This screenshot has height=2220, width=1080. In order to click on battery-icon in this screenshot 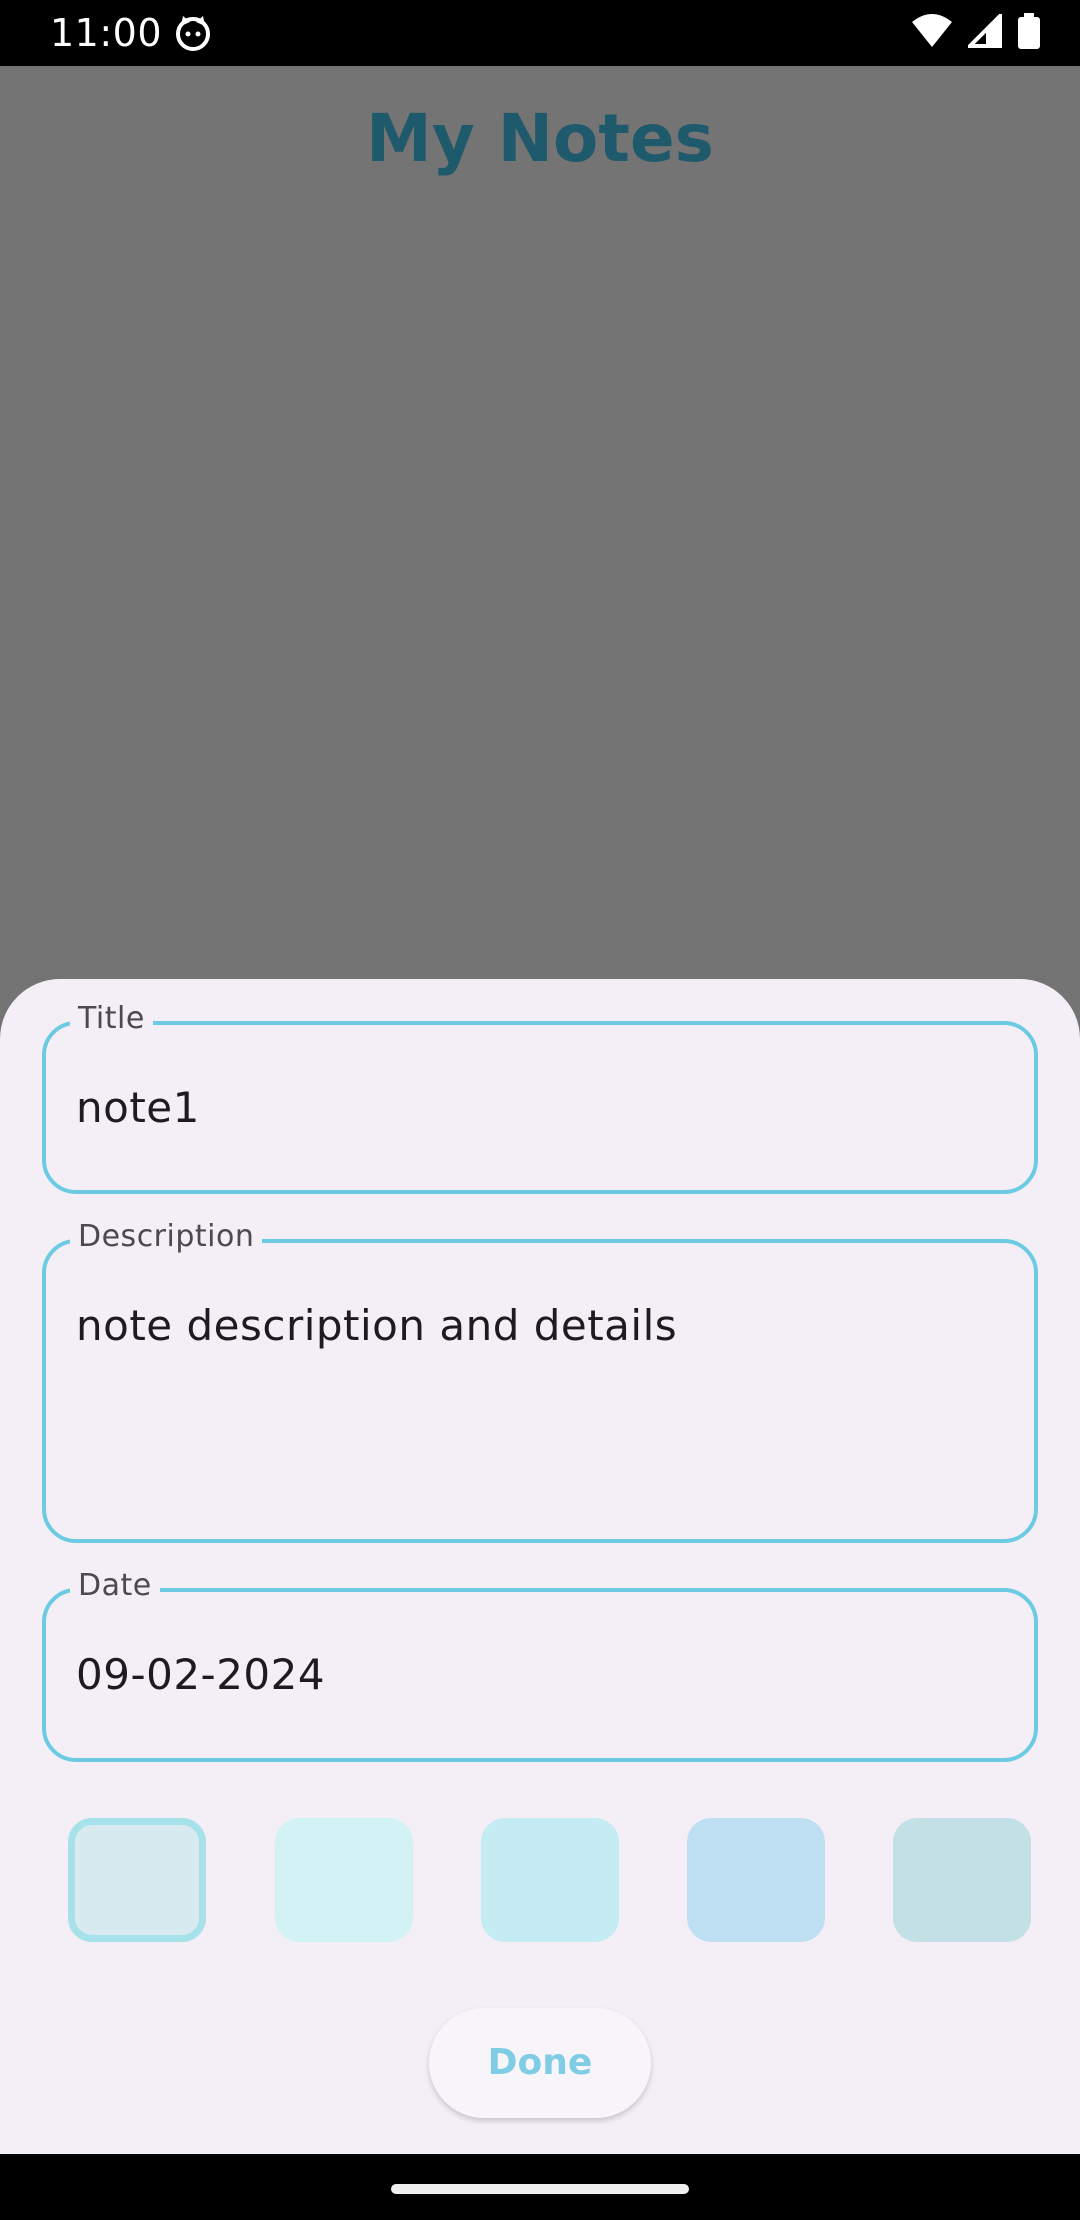, I will do `click(1029, 33)`.